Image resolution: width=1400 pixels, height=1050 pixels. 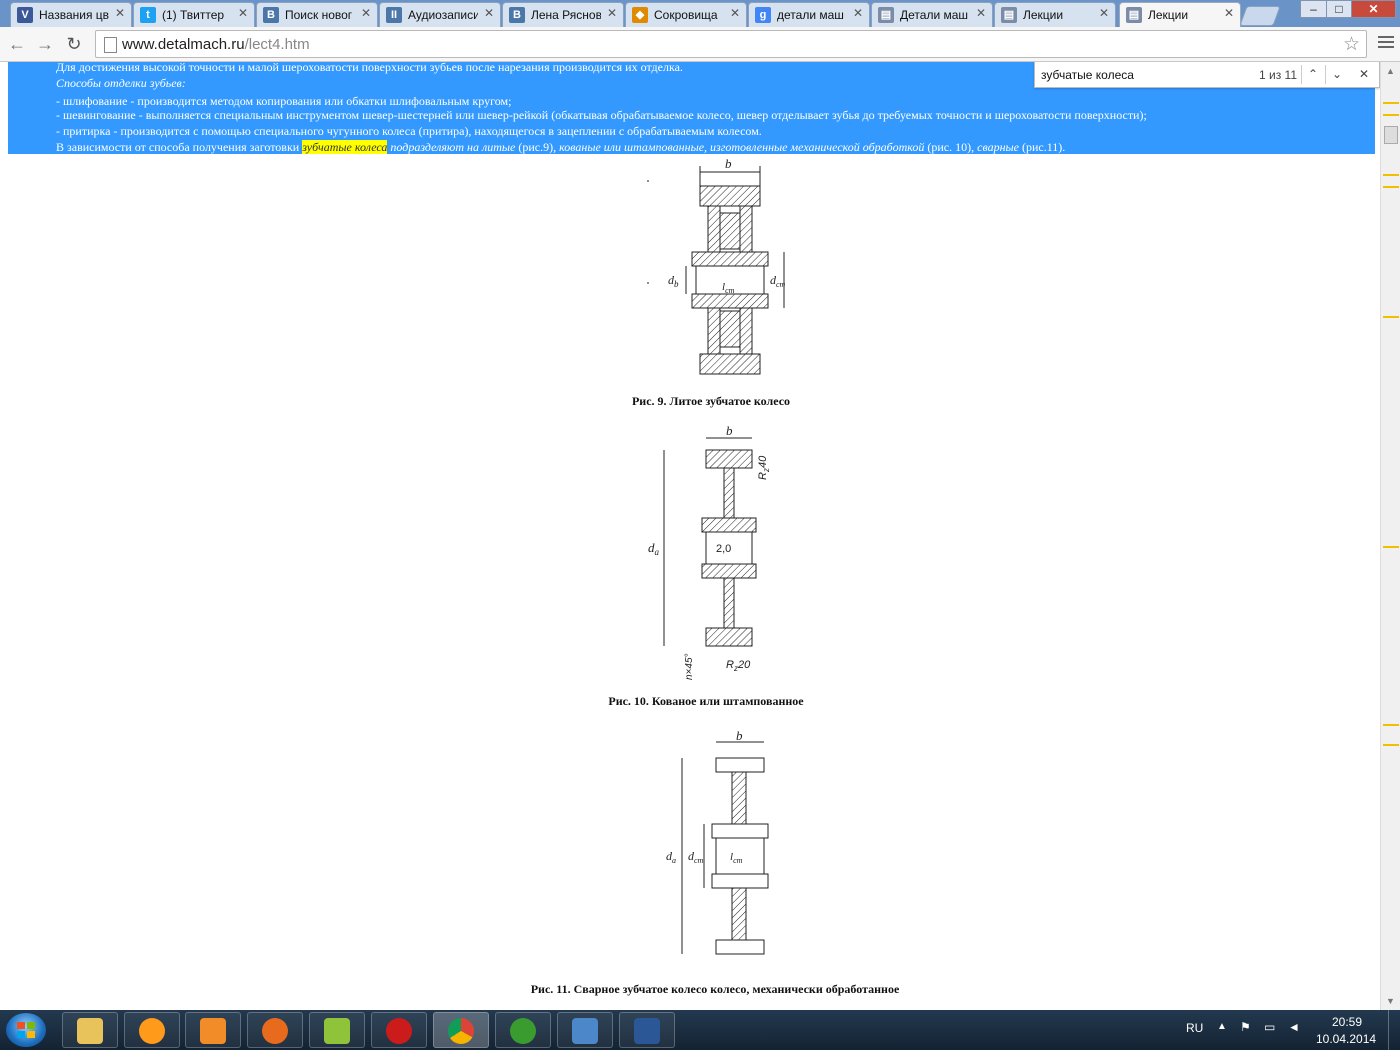 I want to click on game-icon, so click(x=337, y=1031).